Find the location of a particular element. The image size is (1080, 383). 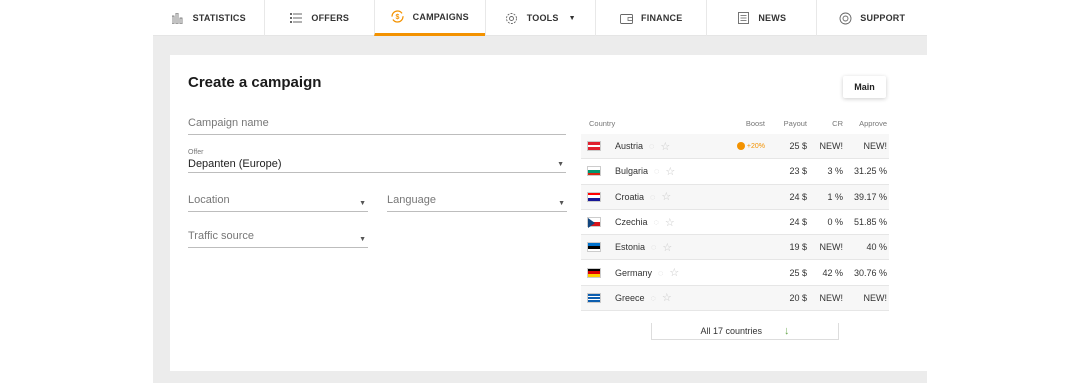

country-cell: Bulgaria ◌ ☆ is located at coordinates (670, 171).